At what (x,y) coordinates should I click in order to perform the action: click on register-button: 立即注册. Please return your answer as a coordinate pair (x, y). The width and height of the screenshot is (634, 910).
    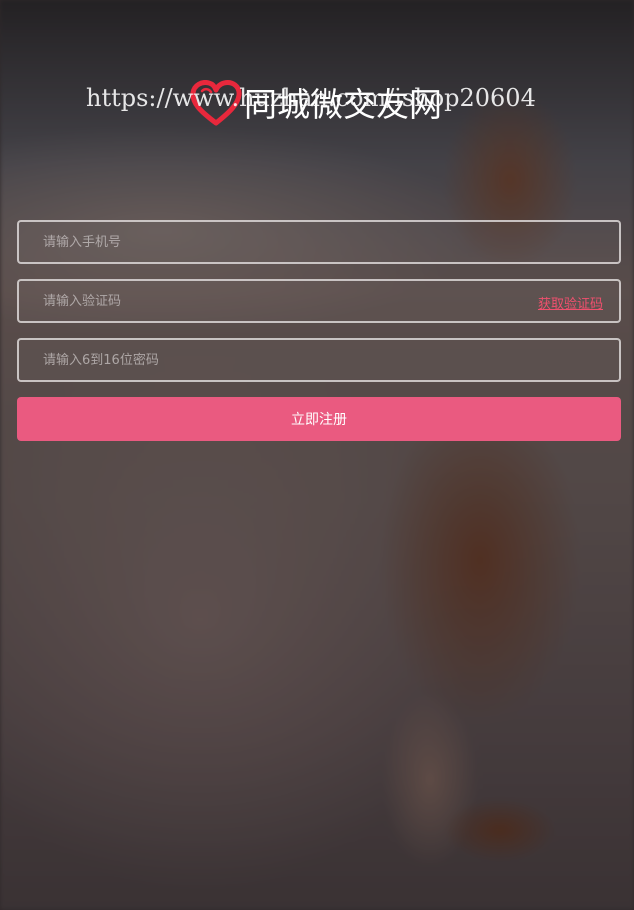
    Looking at the image, I should click on (319, 419).